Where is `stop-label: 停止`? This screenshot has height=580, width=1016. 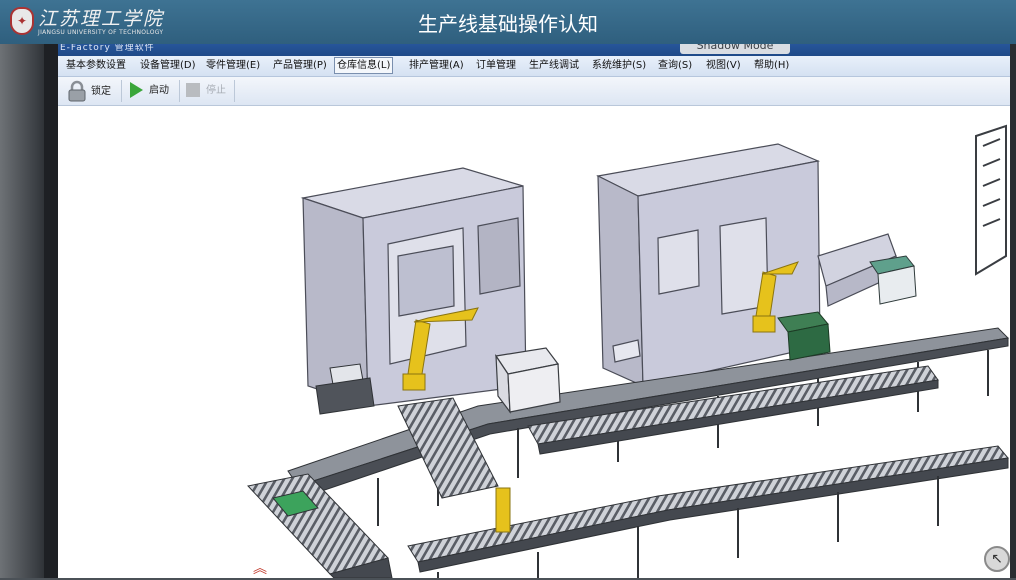 stop-label: 停止 is located at coordinates (216, 90).